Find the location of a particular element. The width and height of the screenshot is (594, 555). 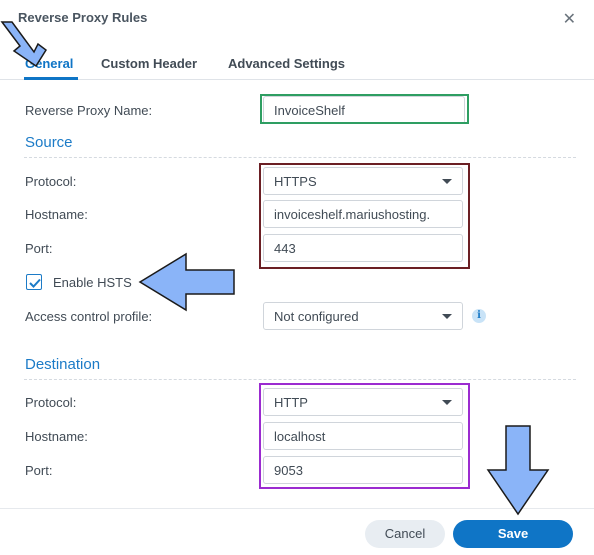

arrow-pointing-save-icon is located at coordinates (518, 470).